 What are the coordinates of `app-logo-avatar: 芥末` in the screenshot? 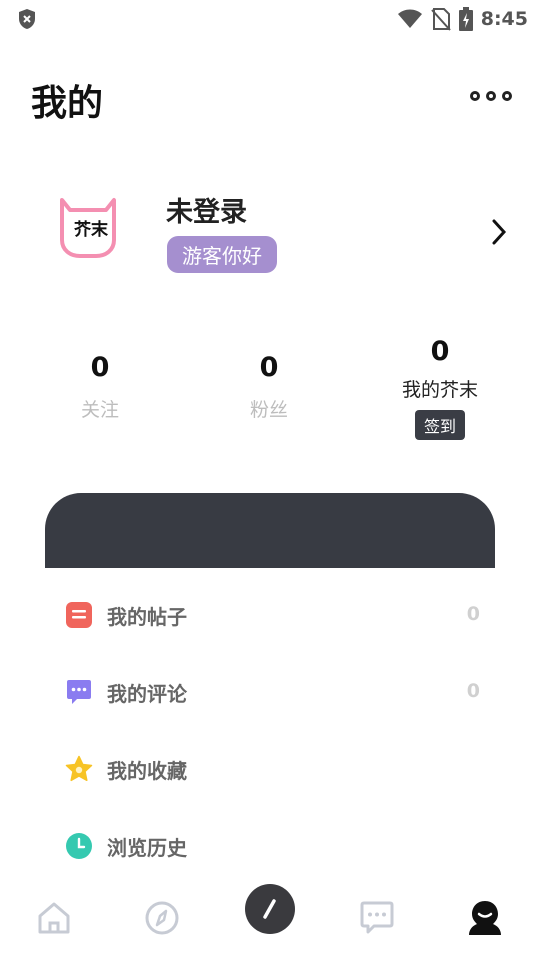 It's located at (88, 228).